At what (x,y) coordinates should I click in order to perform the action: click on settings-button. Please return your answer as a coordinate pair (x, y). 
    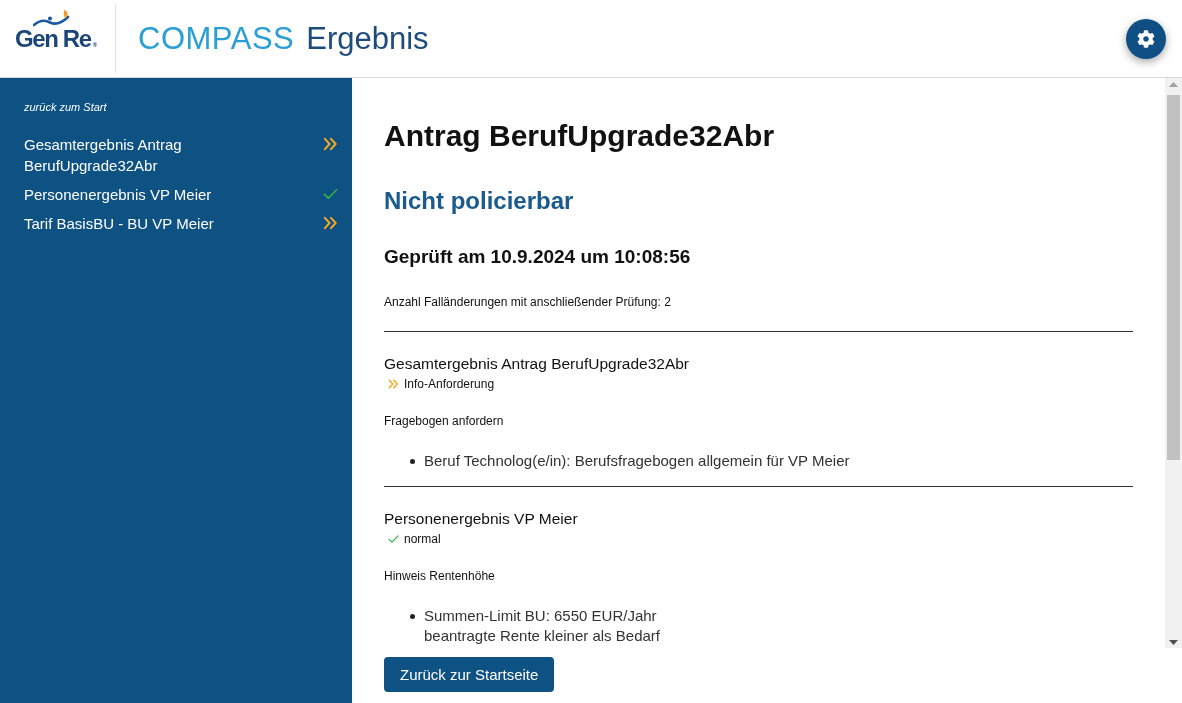
    Looking at the image, I should click on (1146, 38).